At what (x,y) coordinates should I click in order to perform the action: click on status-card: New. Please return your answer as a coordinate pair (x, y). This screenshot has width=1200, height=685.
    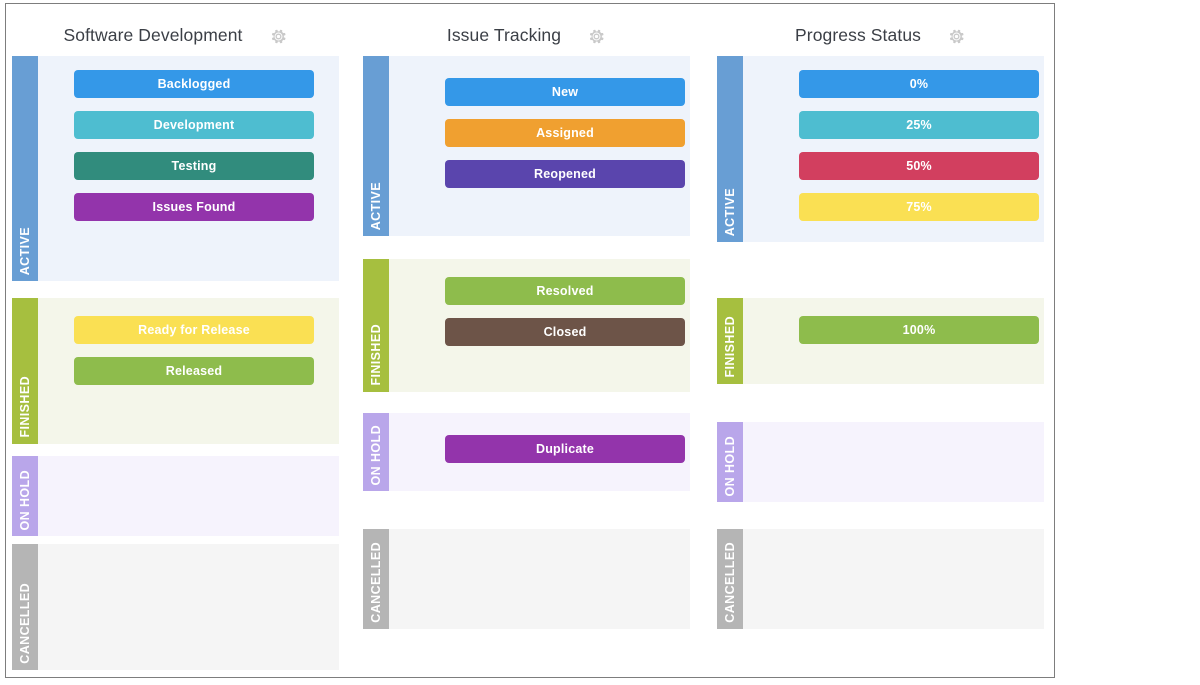
    Looking at the image, I should click on (565, 92).